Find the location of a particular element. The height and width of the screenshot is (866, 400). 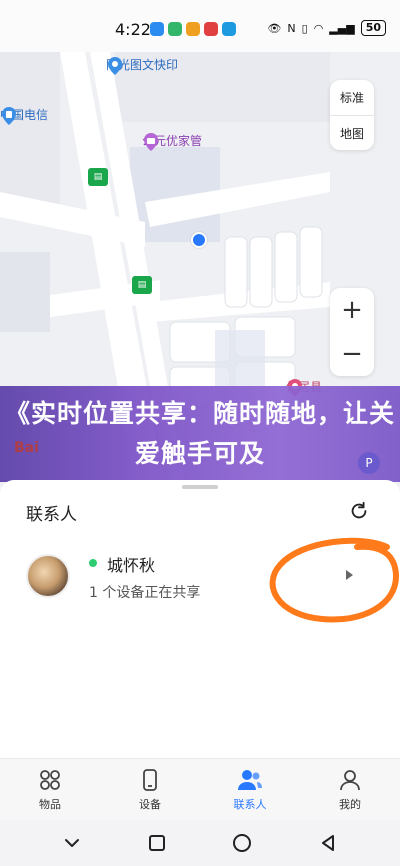

banner-text: 《实时位置共享：随时随地，让关爱触手可及 is located at coordinates (199, 433).